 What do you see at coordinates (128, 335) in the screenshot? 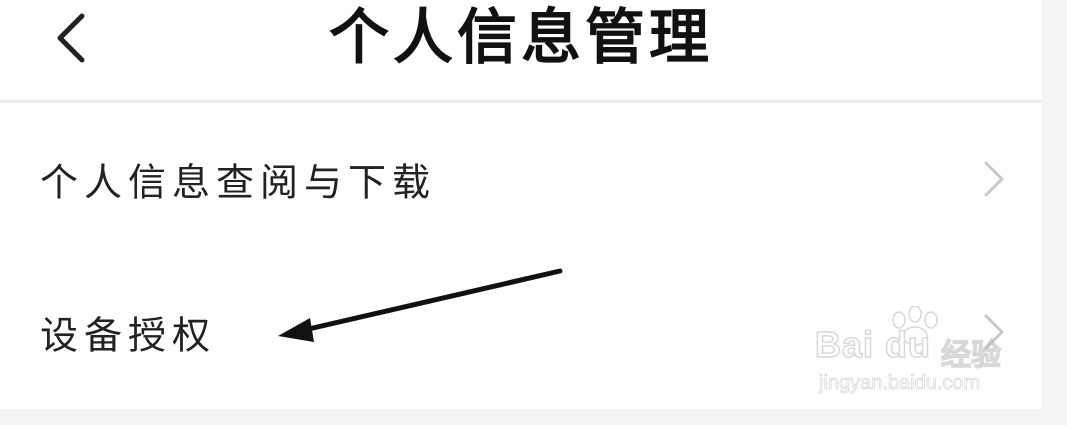
I see `menu-item-label: 设备授权` at bounding box center [128, 335].